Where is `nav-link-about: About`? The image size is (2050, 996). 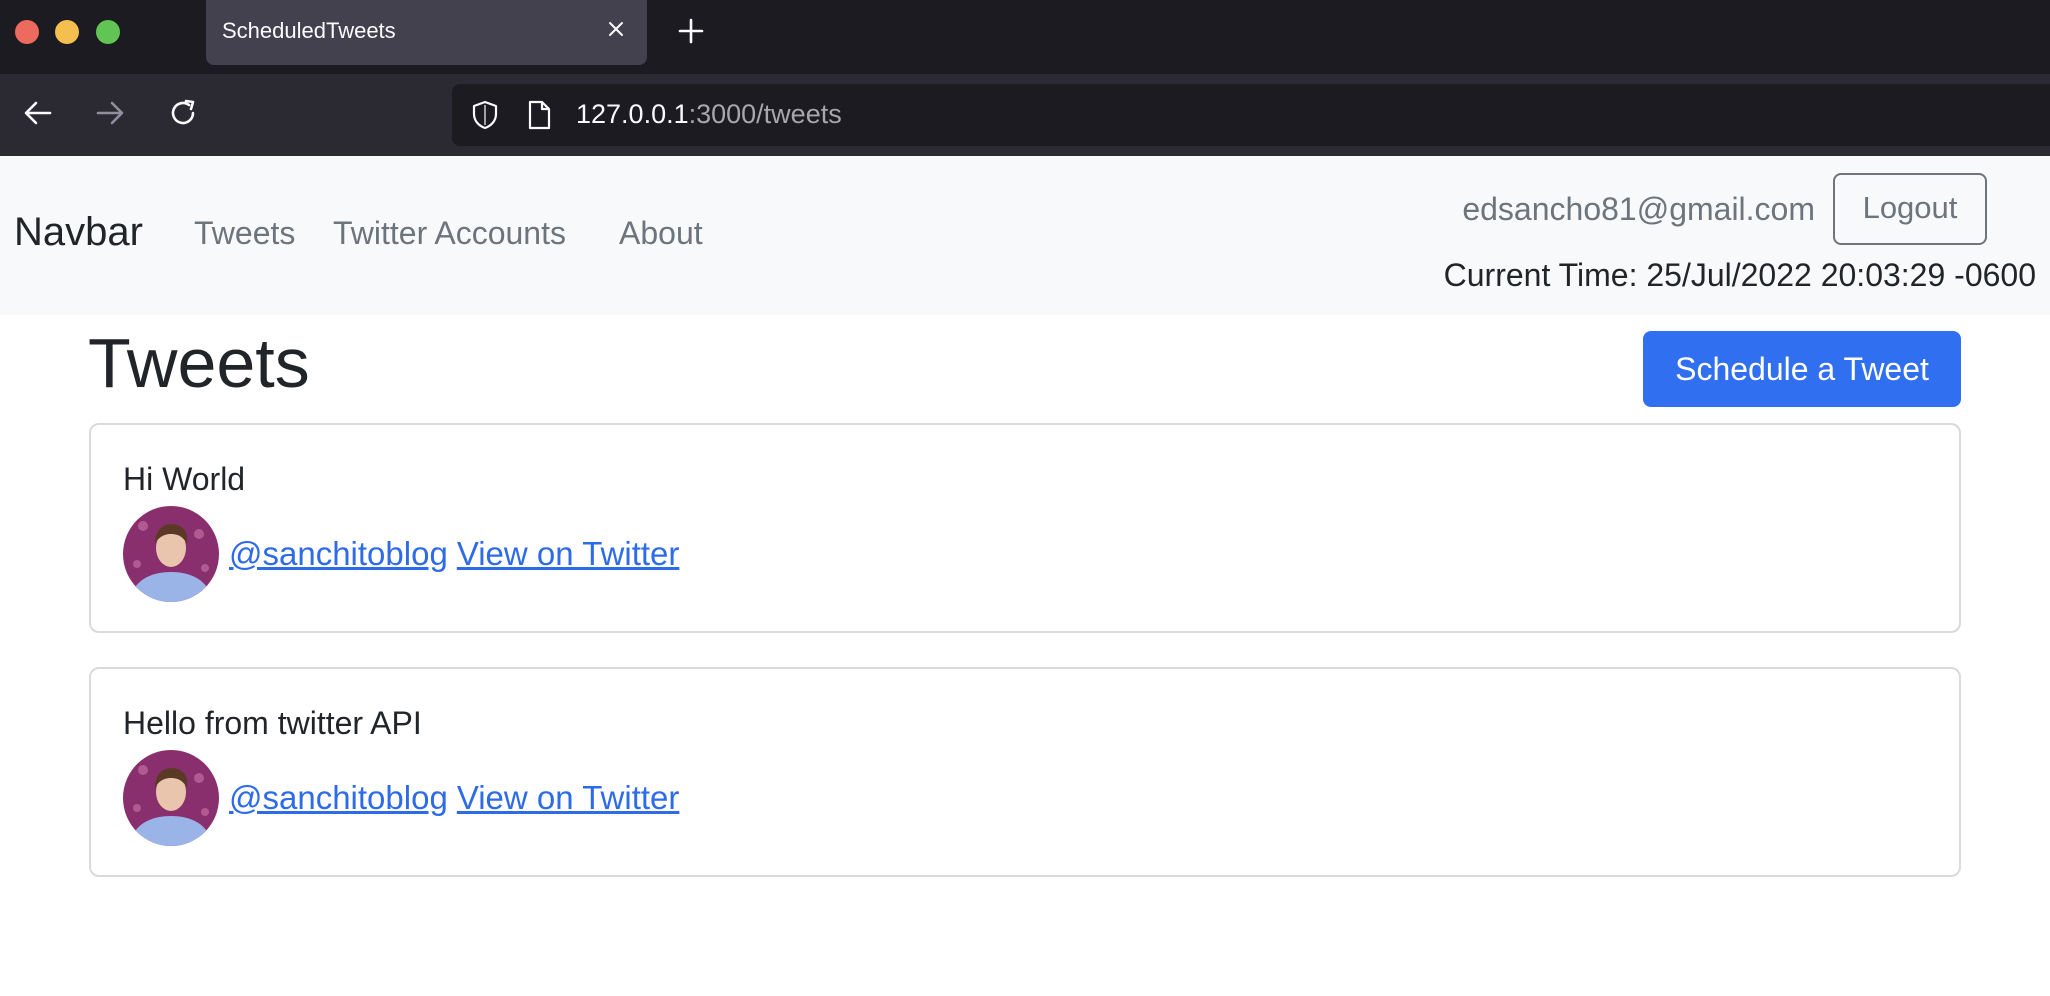
nav-link-about: About is located at coordinates (661, 233).